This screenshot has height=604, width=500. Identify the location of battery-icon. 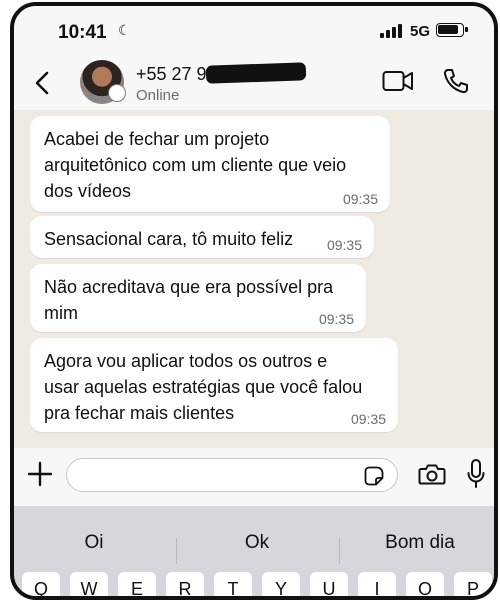
(452, 30).